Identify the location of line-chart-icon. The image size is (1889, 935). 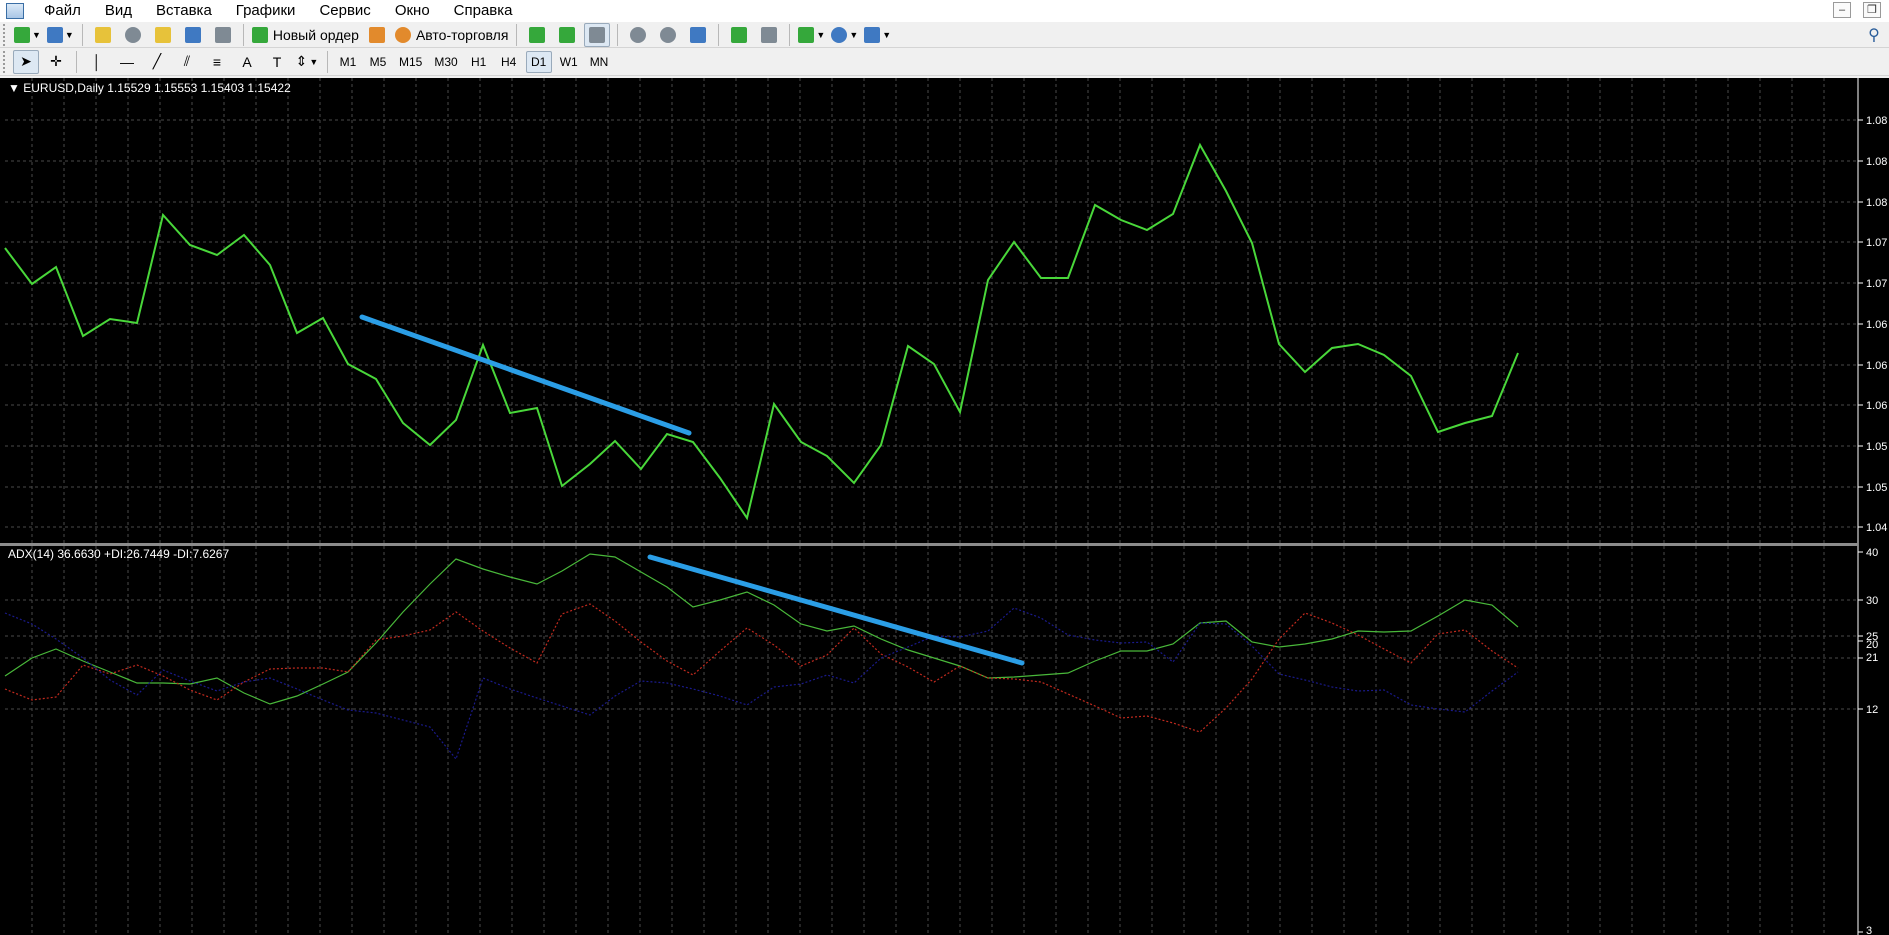
(597, 34).